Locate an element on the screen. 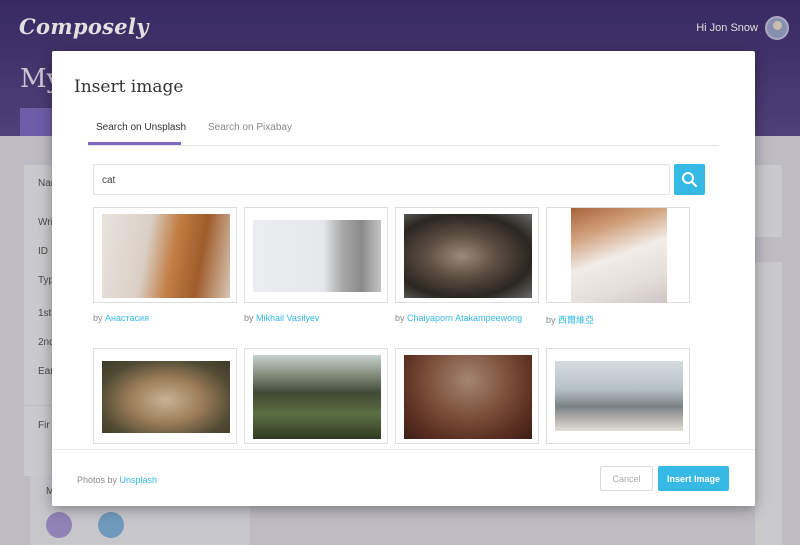 The height and width of the screenshot is (545, 800). unsplash-link: Unsplash is located at coordinates (139, 480).